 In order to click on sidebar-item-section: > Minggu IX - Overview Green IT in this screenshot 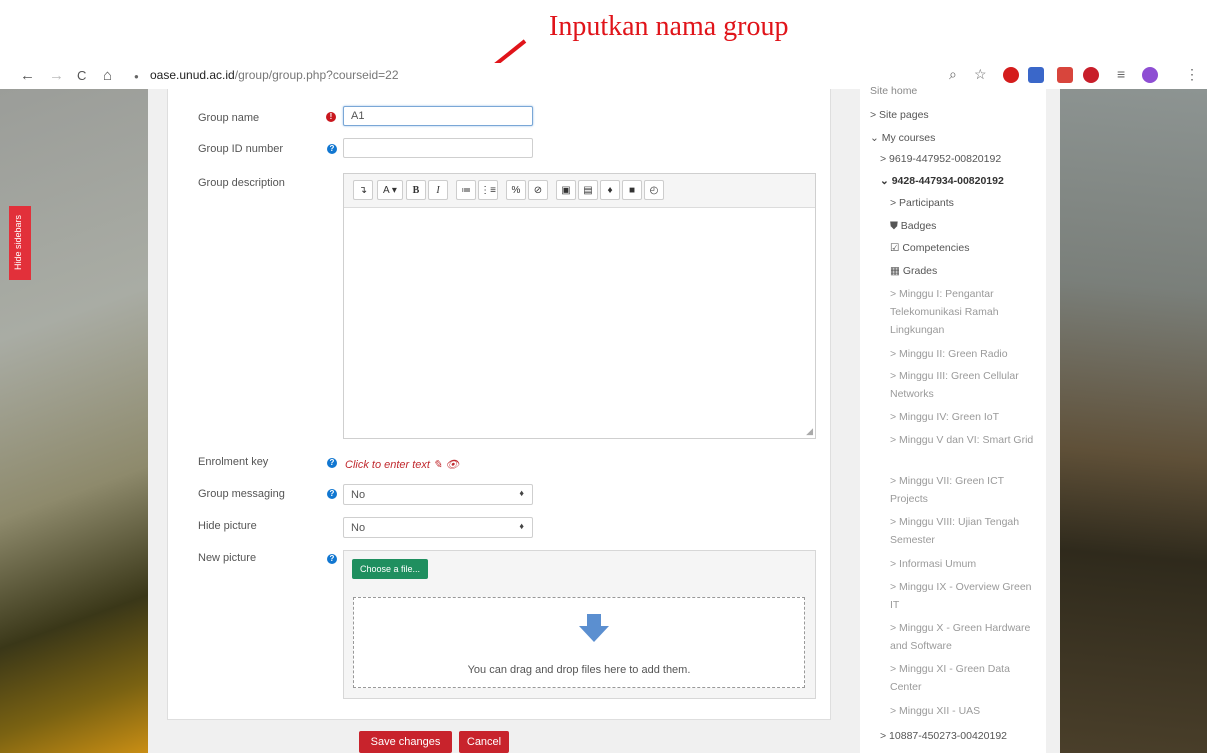, I will do `click(965, 596)`.